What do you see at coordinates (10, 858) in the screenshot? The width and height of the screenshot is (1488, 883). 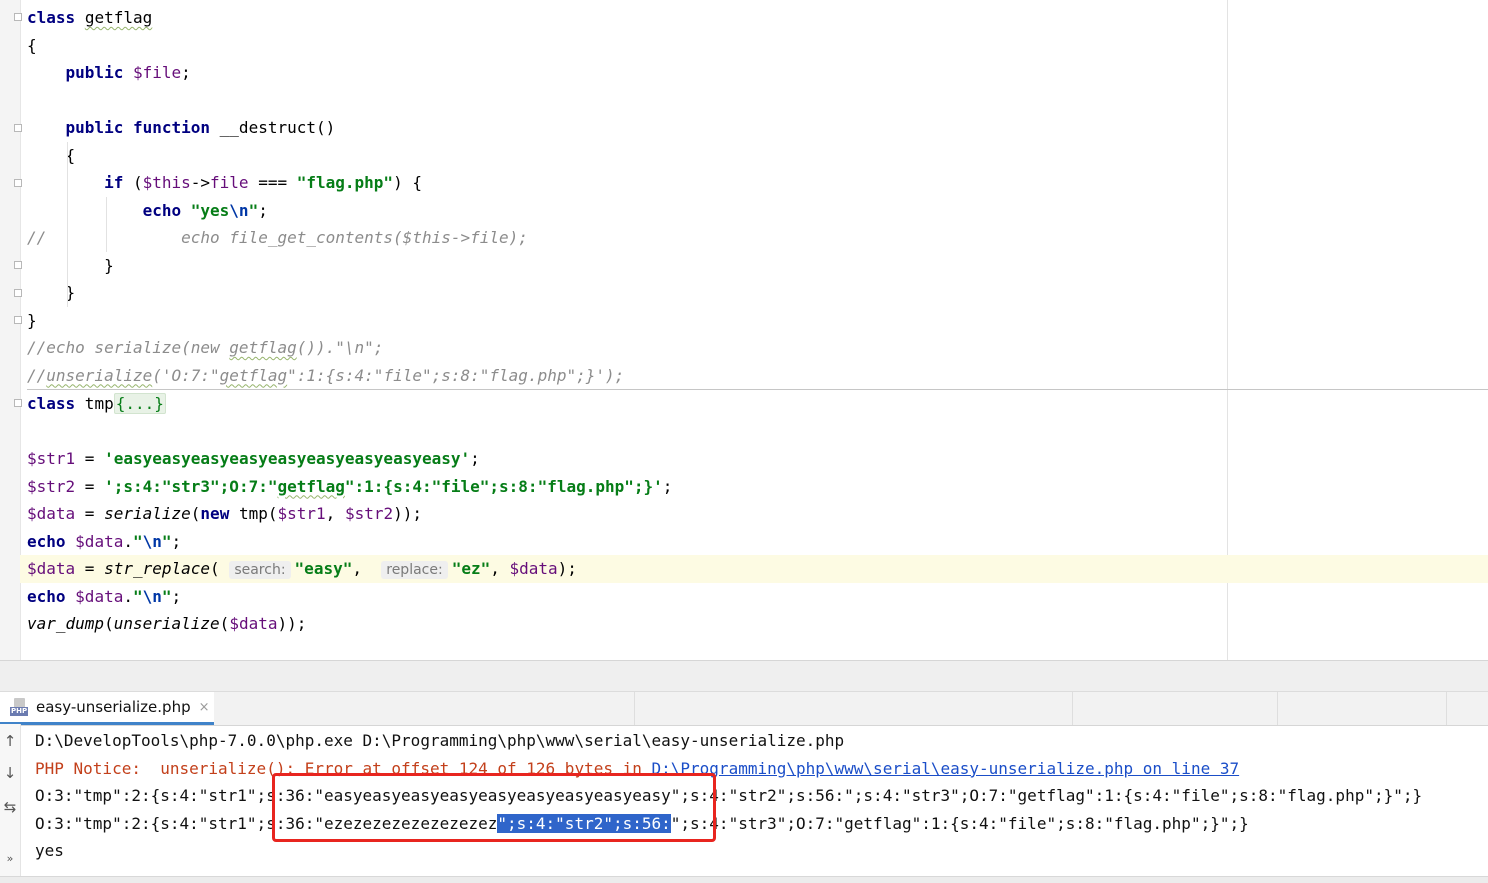 I see `more-icon: »` at bounding box center [10, 858].